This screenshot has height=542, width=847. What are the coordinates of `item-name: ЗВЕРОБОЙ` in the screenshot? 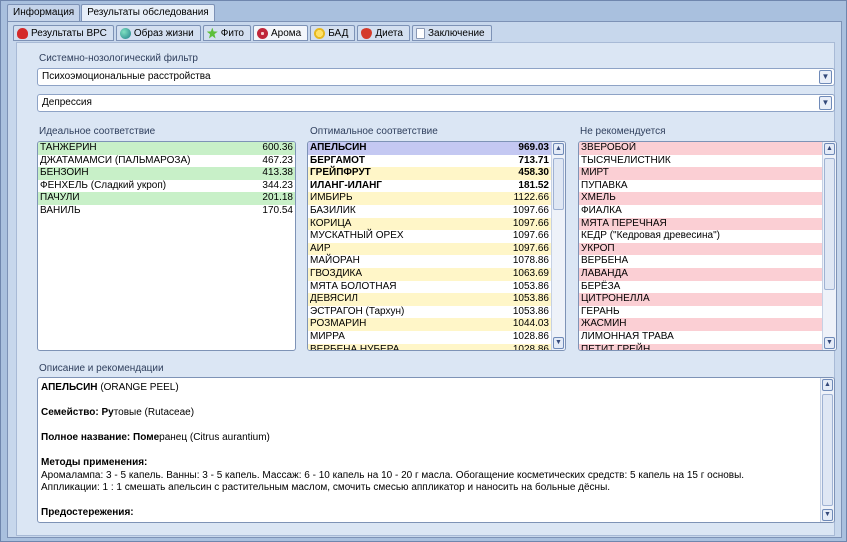 It's located at (609, 147).